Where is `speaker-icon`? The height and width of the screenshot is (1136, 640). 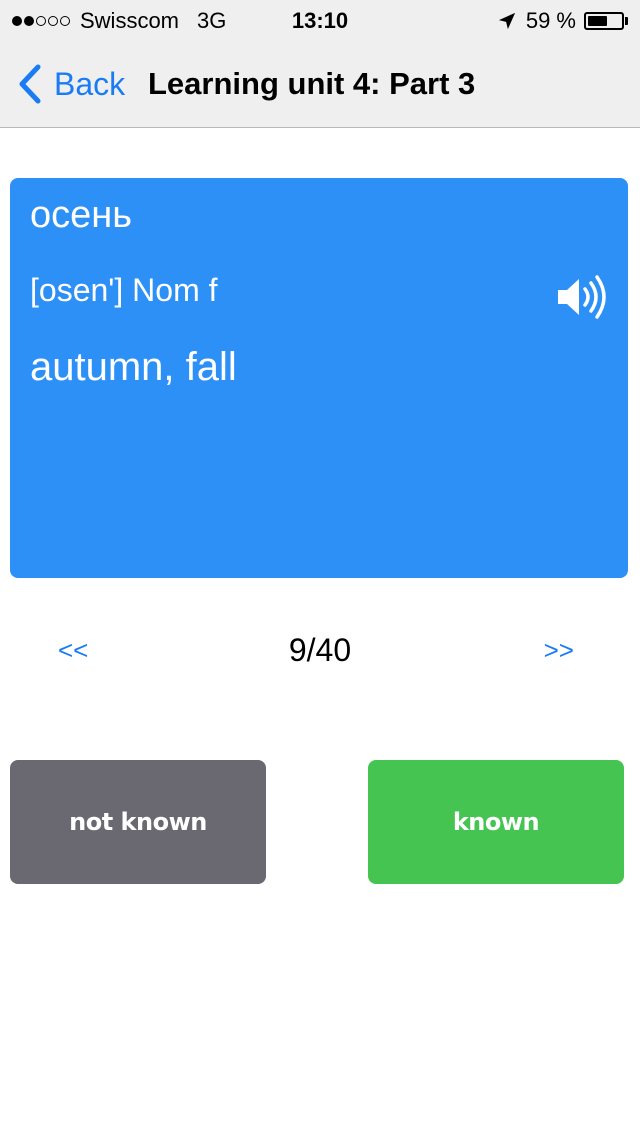
speaker-icon is located at coordinates (581, 297).